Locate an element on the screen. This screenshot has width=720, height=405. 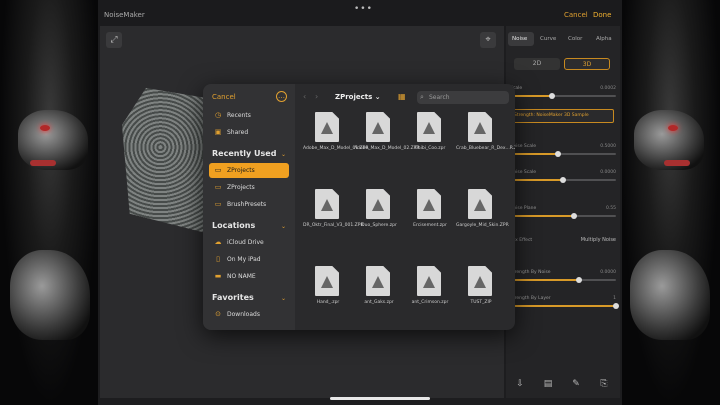
section-locations: Locations is located at coordinates (234, 225).